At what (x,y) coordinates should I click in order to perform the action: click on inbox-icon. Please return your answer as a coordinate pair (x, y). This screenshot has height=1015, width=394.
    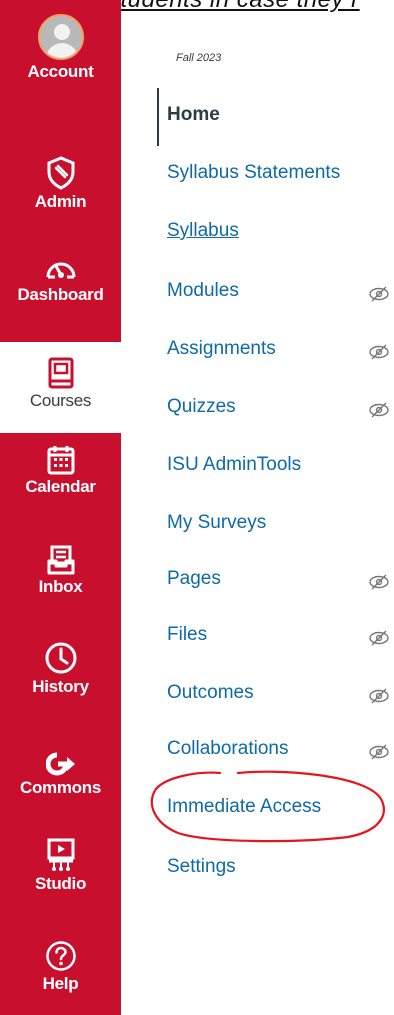
    Looking at the image, I should click on (60, 560).